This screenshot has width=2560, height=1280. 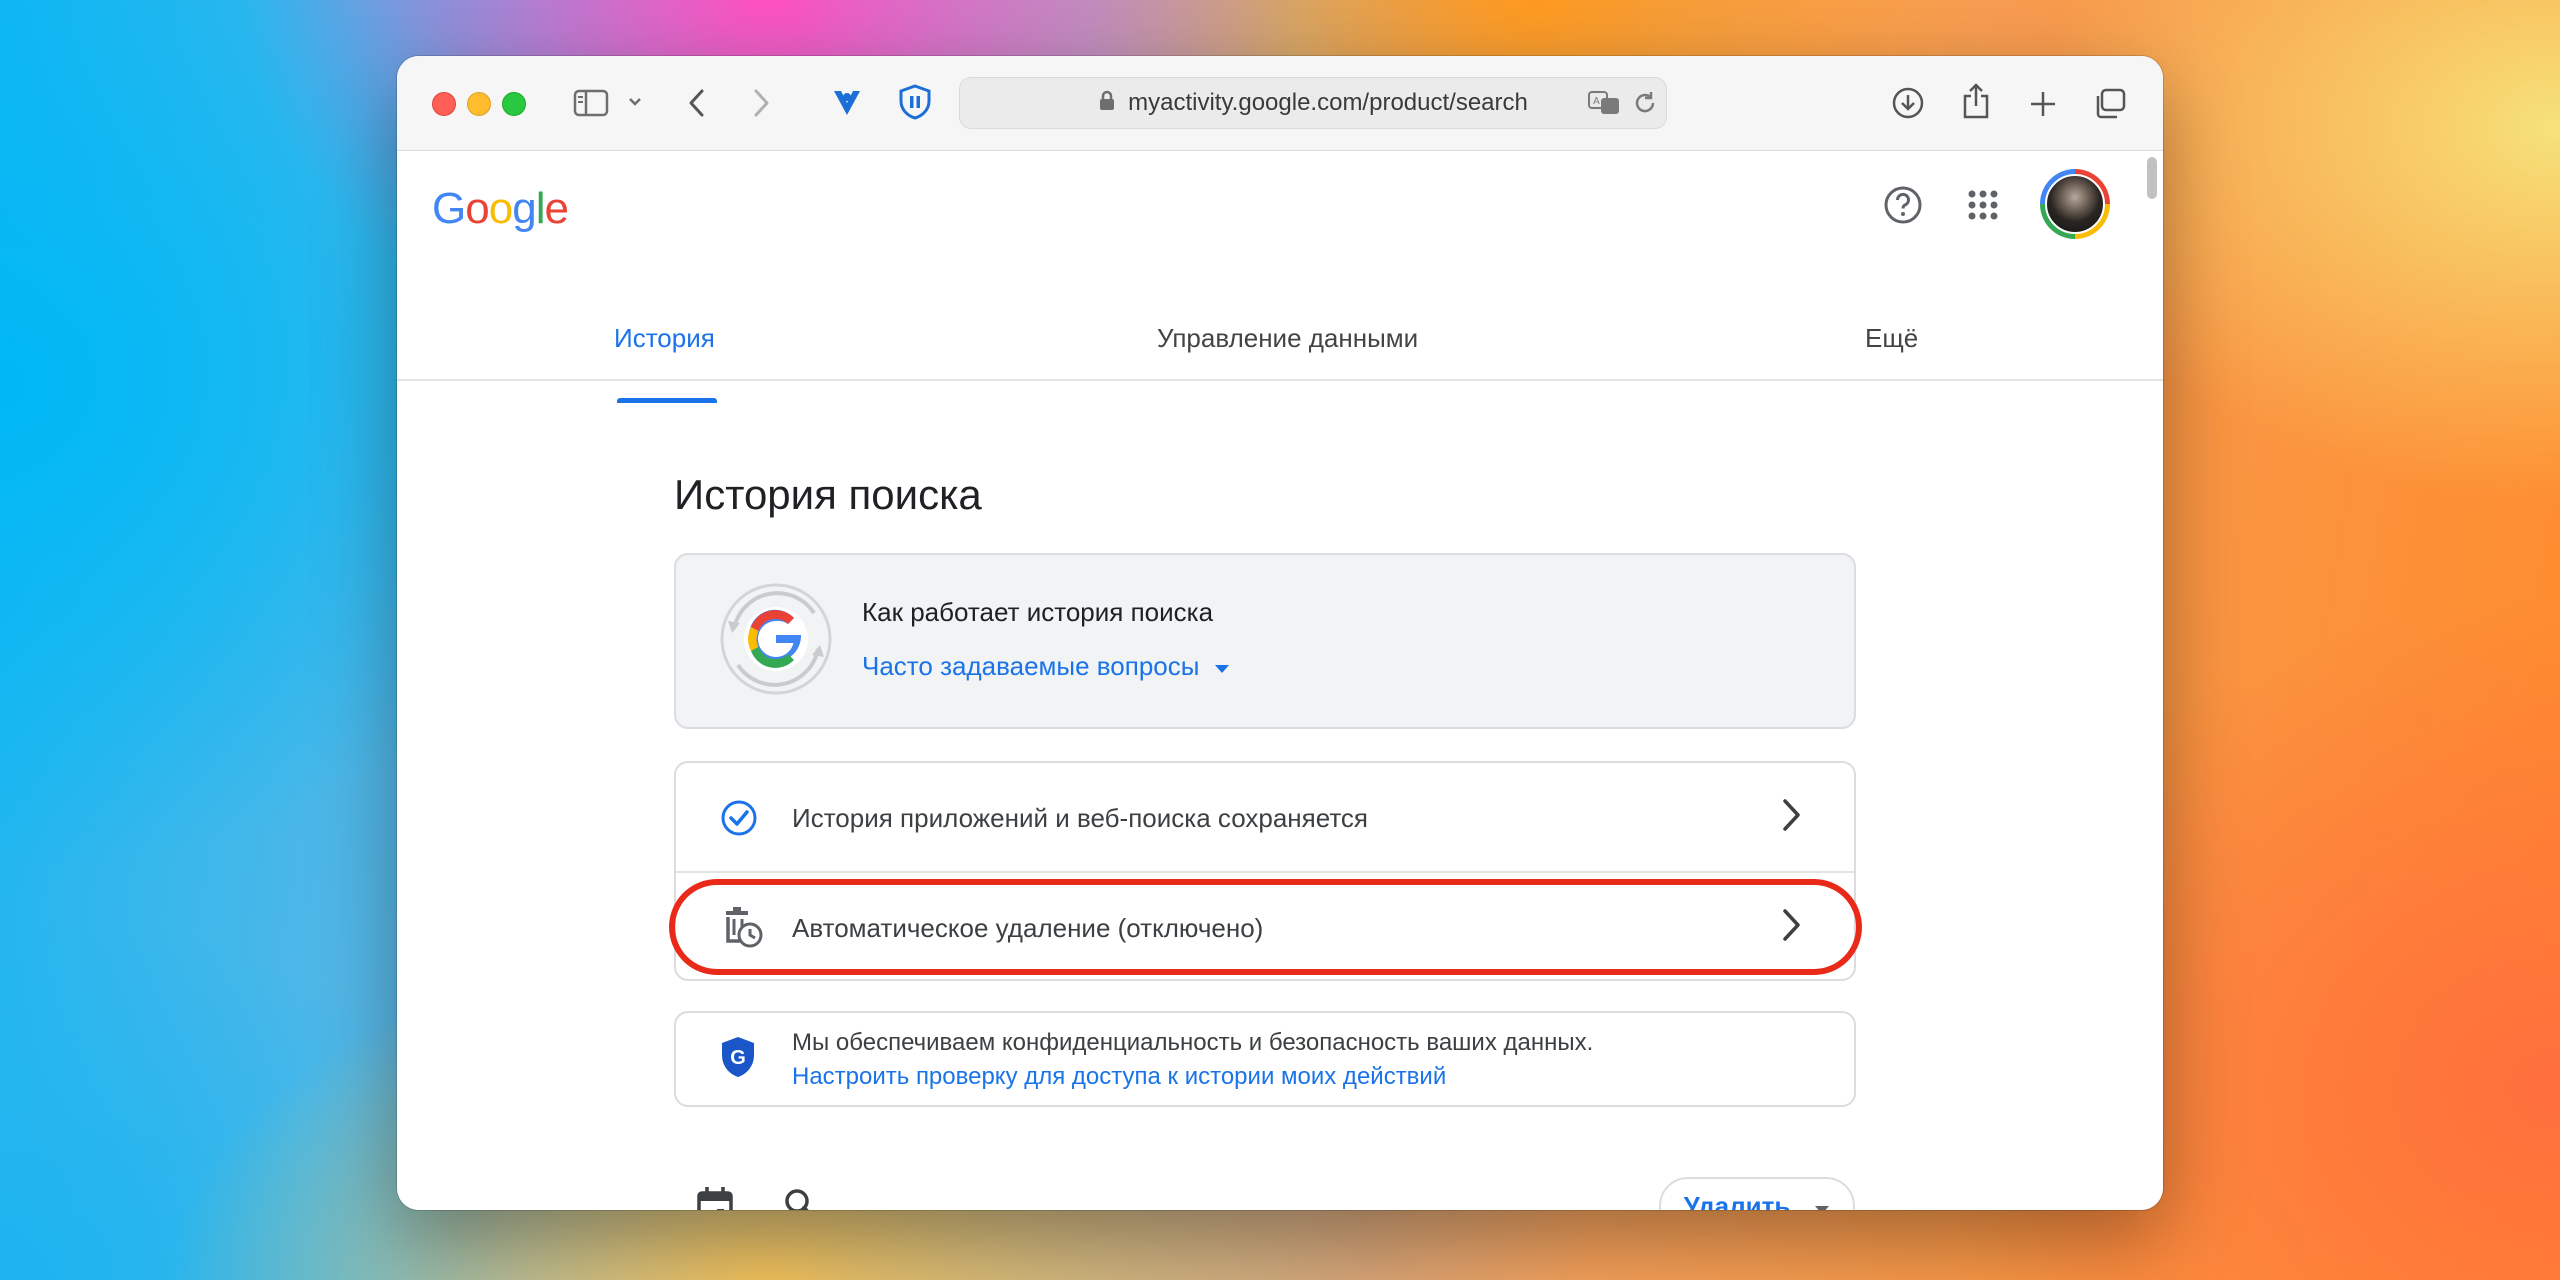 I want to click on svg-text: G, so click(x=738, y=1058).